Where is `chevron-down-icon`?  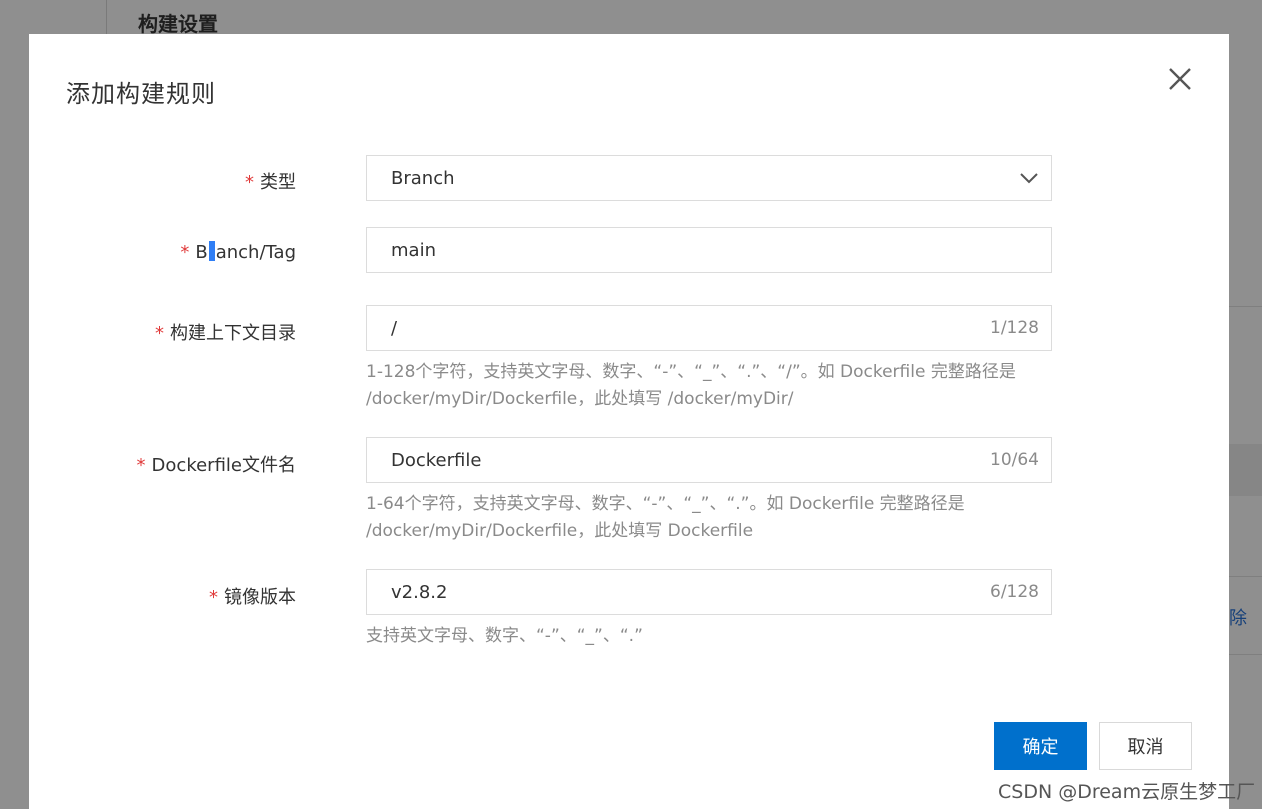 chevron-down-icon is located at coordinates (1029, 178).